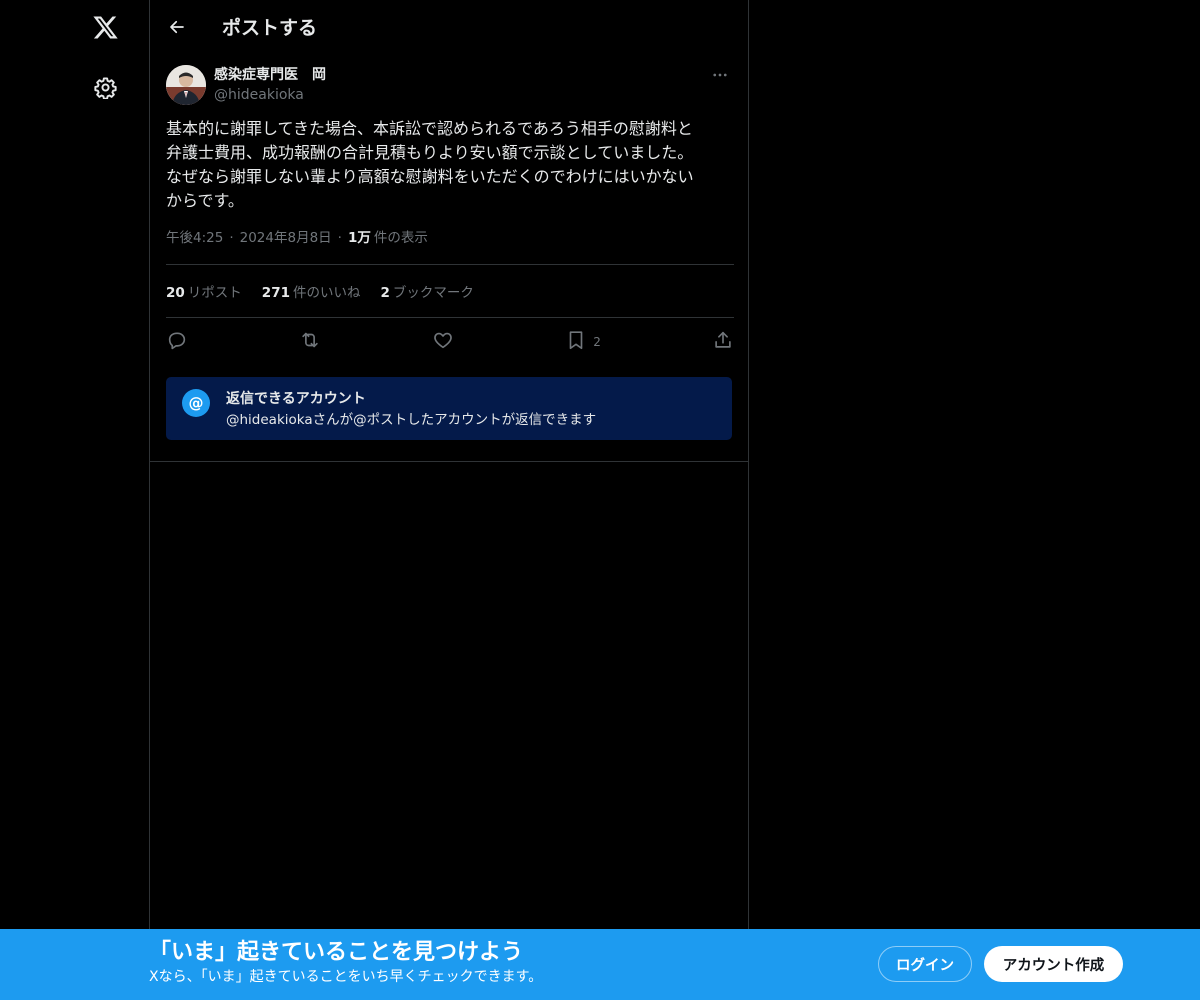  What do you see at coordinates (597, 342) in the screenshot?
I see `bookmark-count: 2` at bounding box center [597, 342].